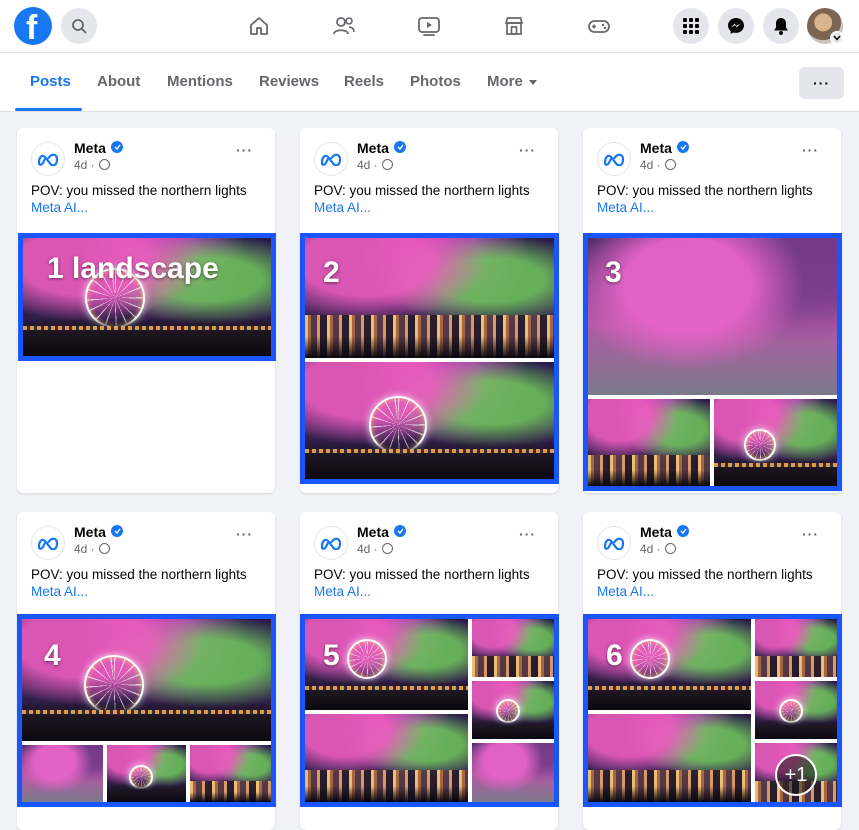 This screenshot has height=830, width=859. What do you see at coordinates (259, 26) in the screenshot?
I see `home-nav-button` at bounding box center [259, 26].